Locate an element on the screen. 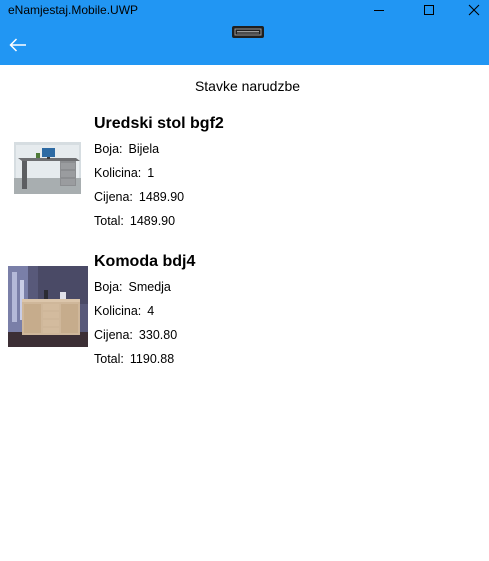 The image size is (489, 561). item-name: Uredski stol bgf2 is located at coordinates (159, 123).